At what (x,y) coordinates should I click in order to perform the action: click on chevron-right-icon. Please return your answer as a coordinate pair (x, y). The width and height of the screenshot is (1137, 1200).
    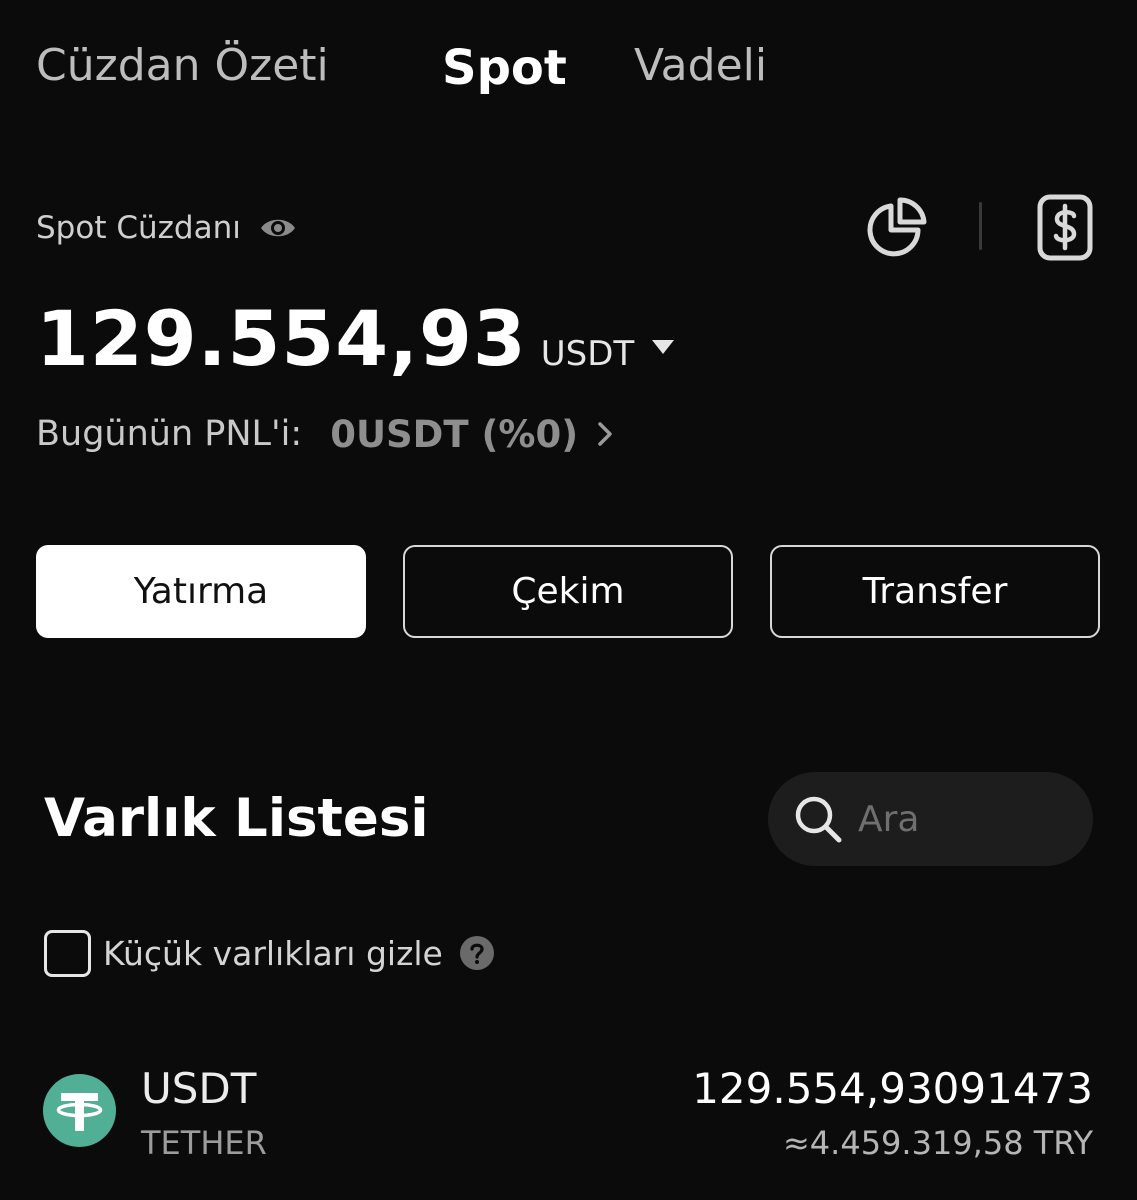
    Looking at the image, I should click on (605, 434).